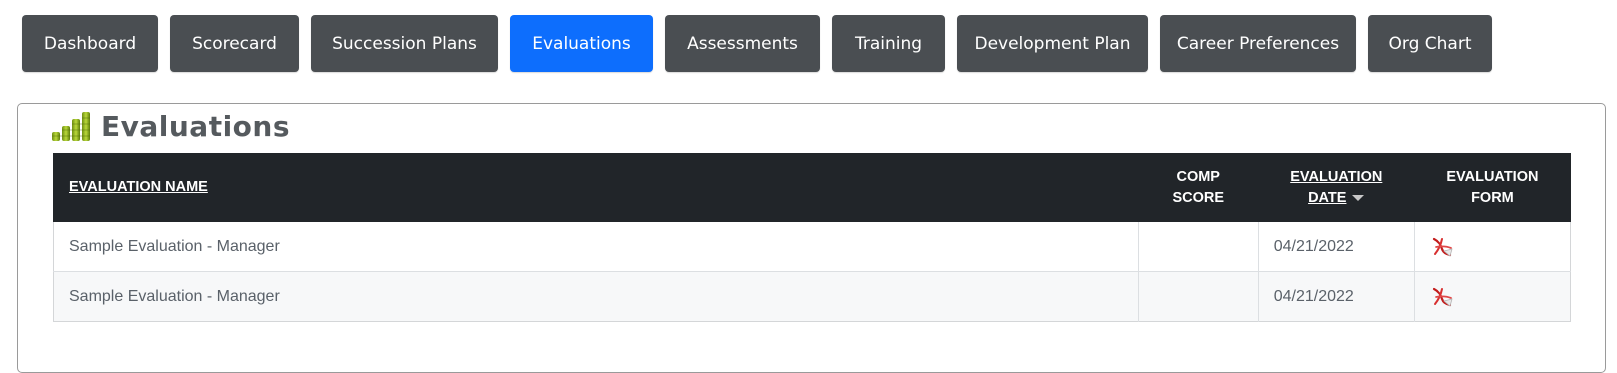 The image size is (1617, 373). What do you see at coordinates (1198, 197) in the screenshot?
I see `comp-score-header-line2: SCORE` at bounding box center [1198, 197].